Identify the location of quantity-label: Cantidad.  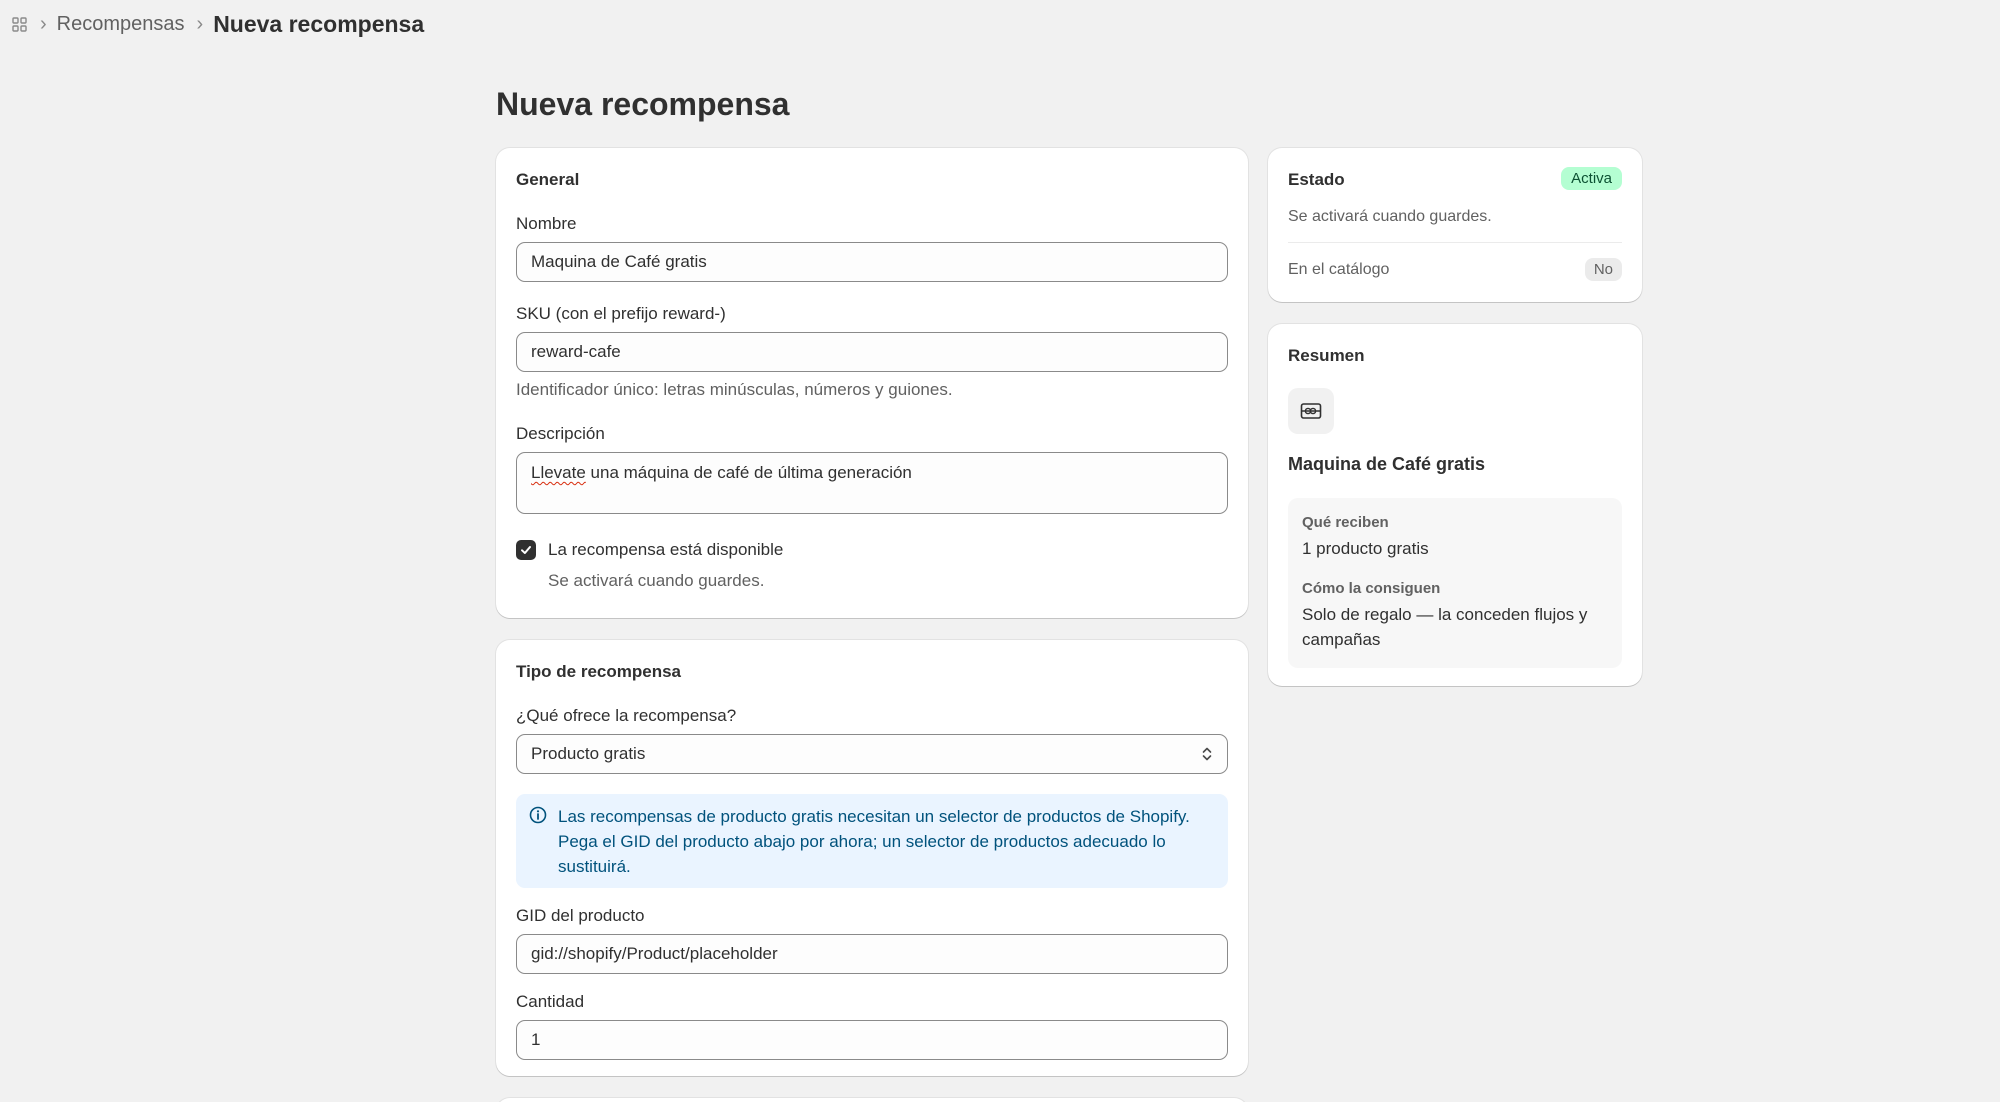
(550, 1001).